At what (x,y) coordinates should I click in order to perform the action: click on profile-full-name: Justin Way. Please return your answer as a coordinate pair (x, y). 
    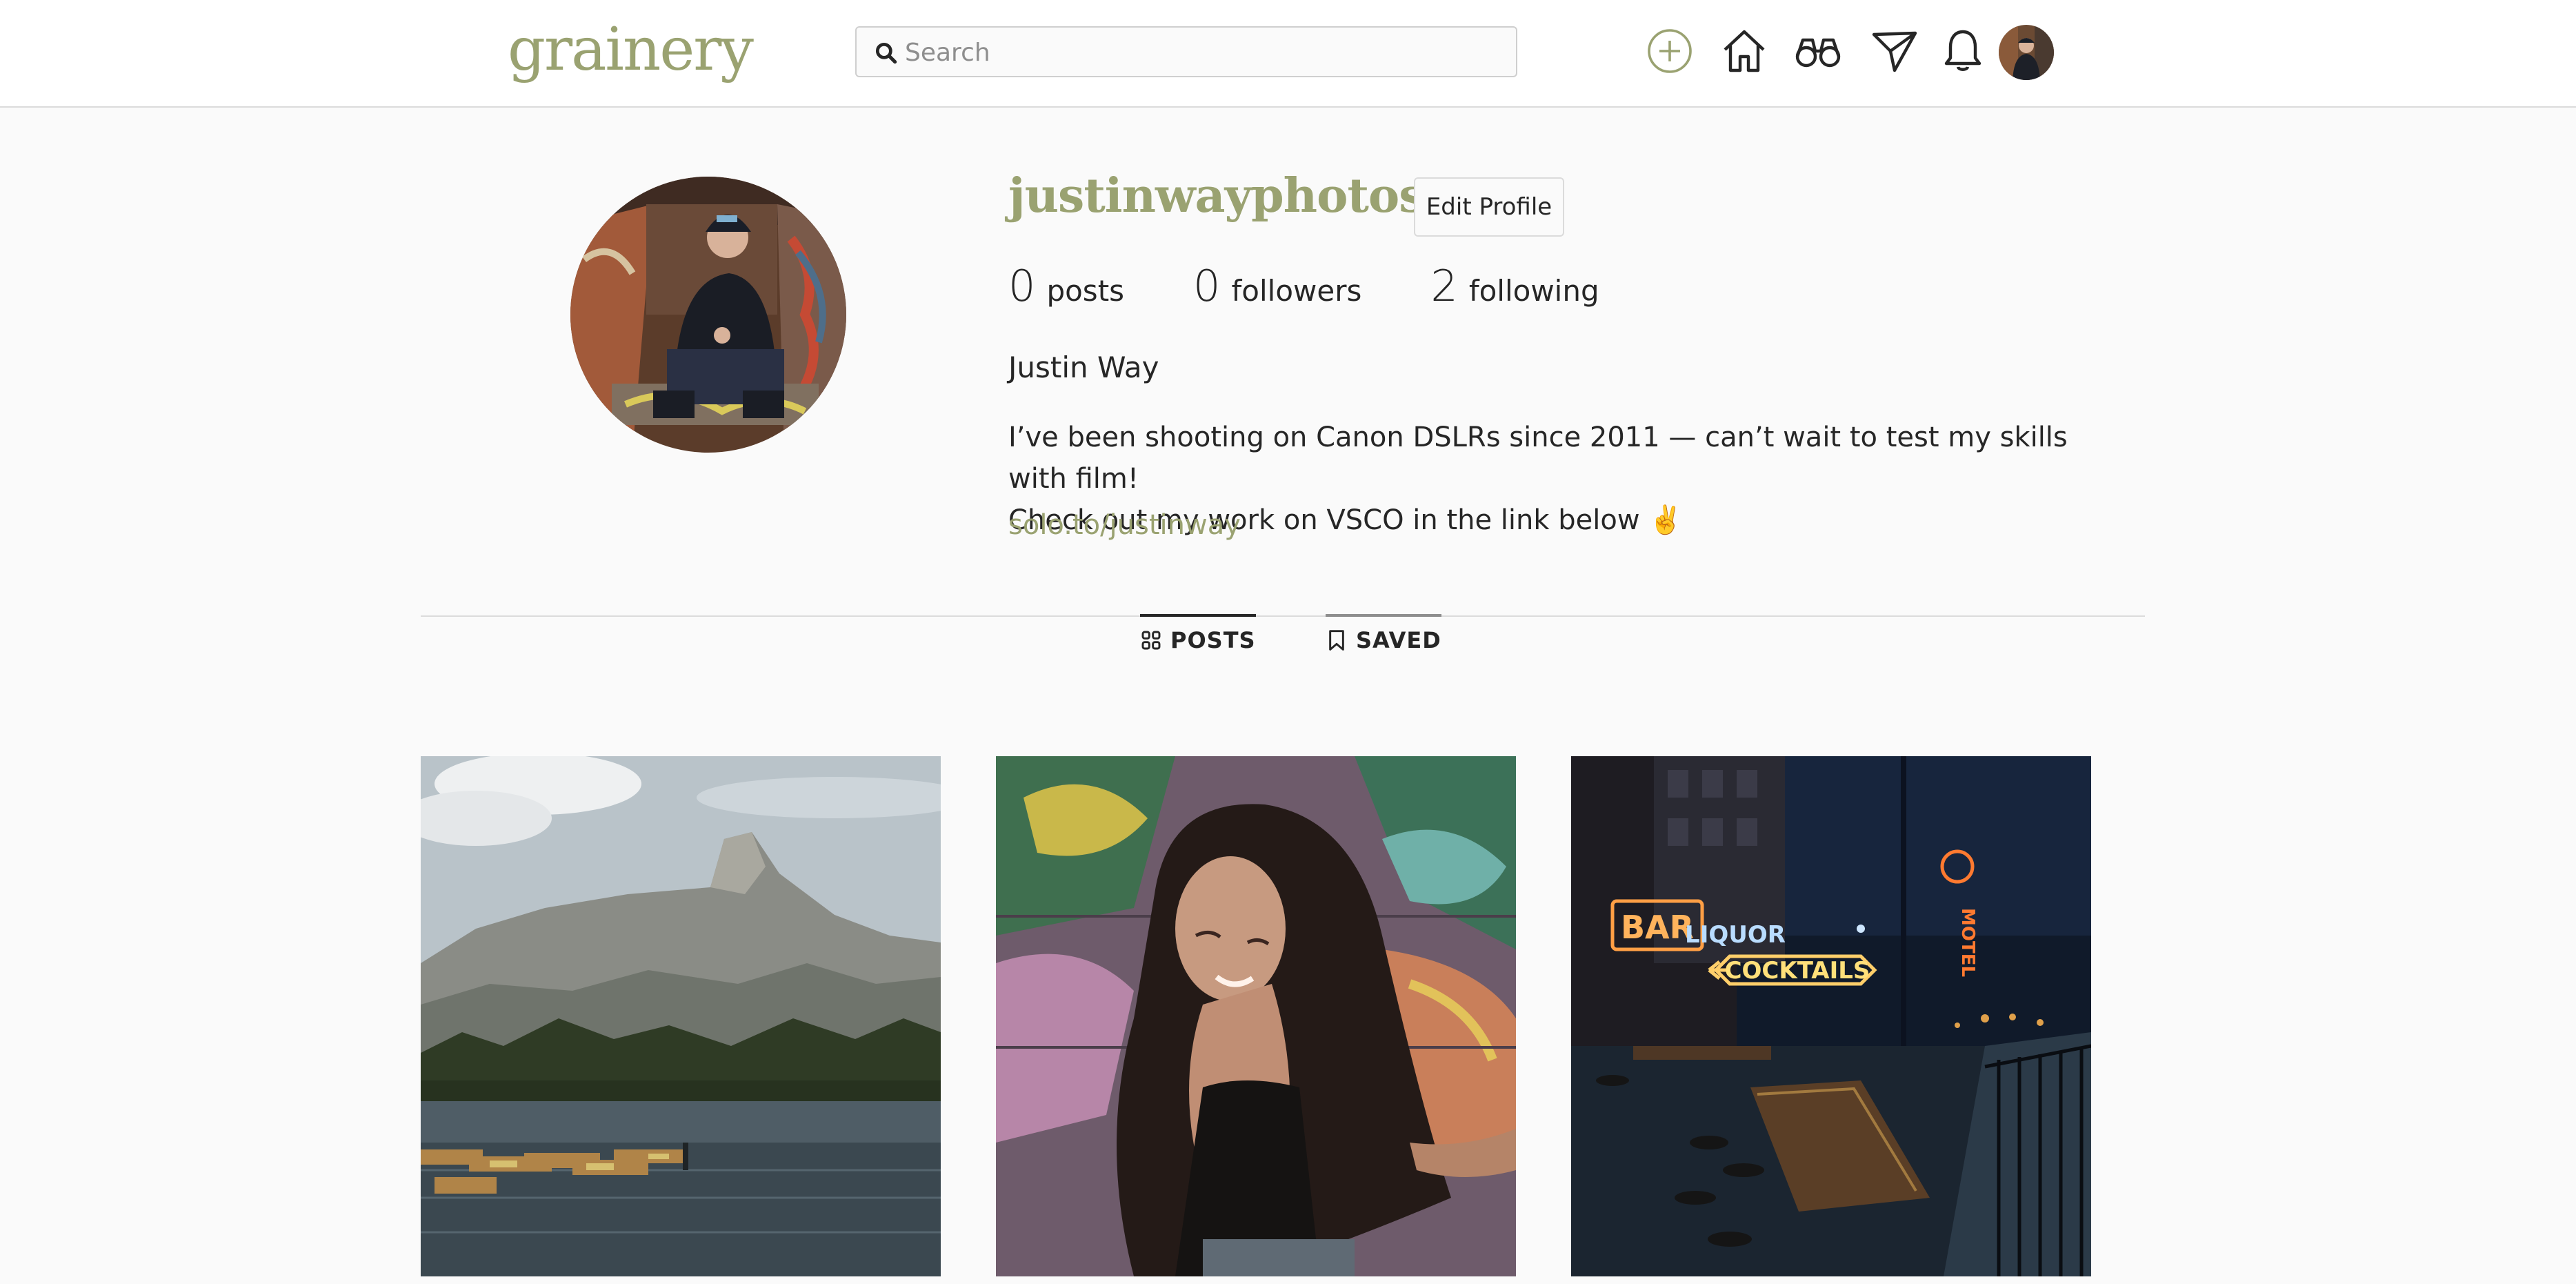
    Looking at the image, I should click on (1083, 367).